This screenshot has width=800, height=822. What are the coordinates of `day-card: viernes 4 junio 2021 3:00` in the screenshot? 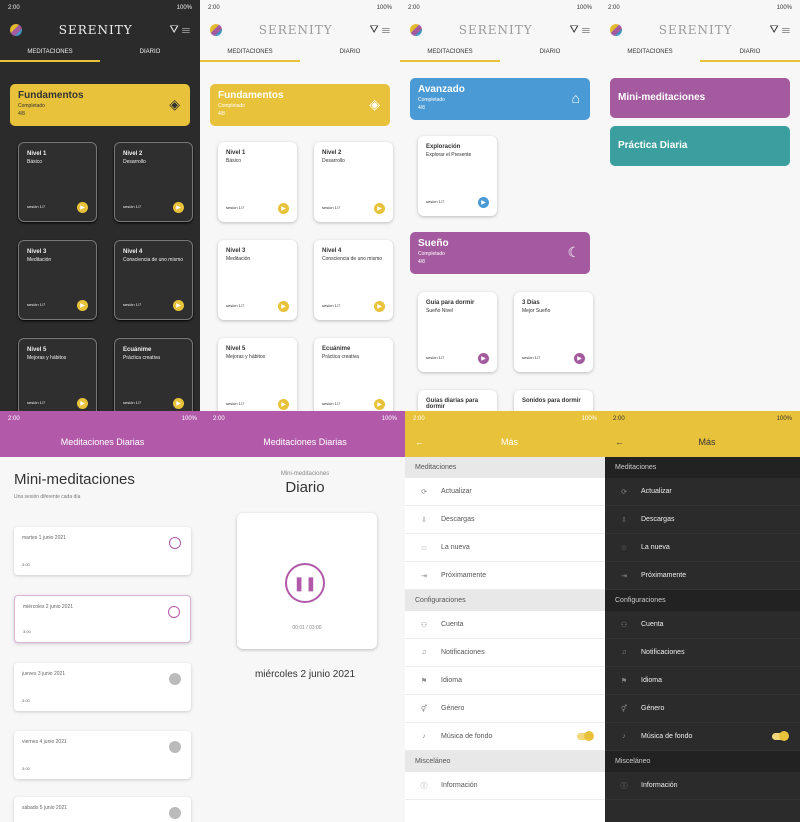 It's located at (102, 755).